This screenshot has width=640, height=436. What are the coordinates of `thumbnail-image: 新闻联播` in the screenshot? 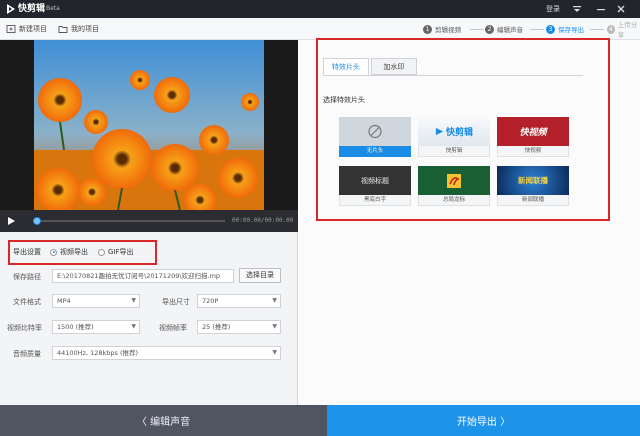 It's located at (533, 180).